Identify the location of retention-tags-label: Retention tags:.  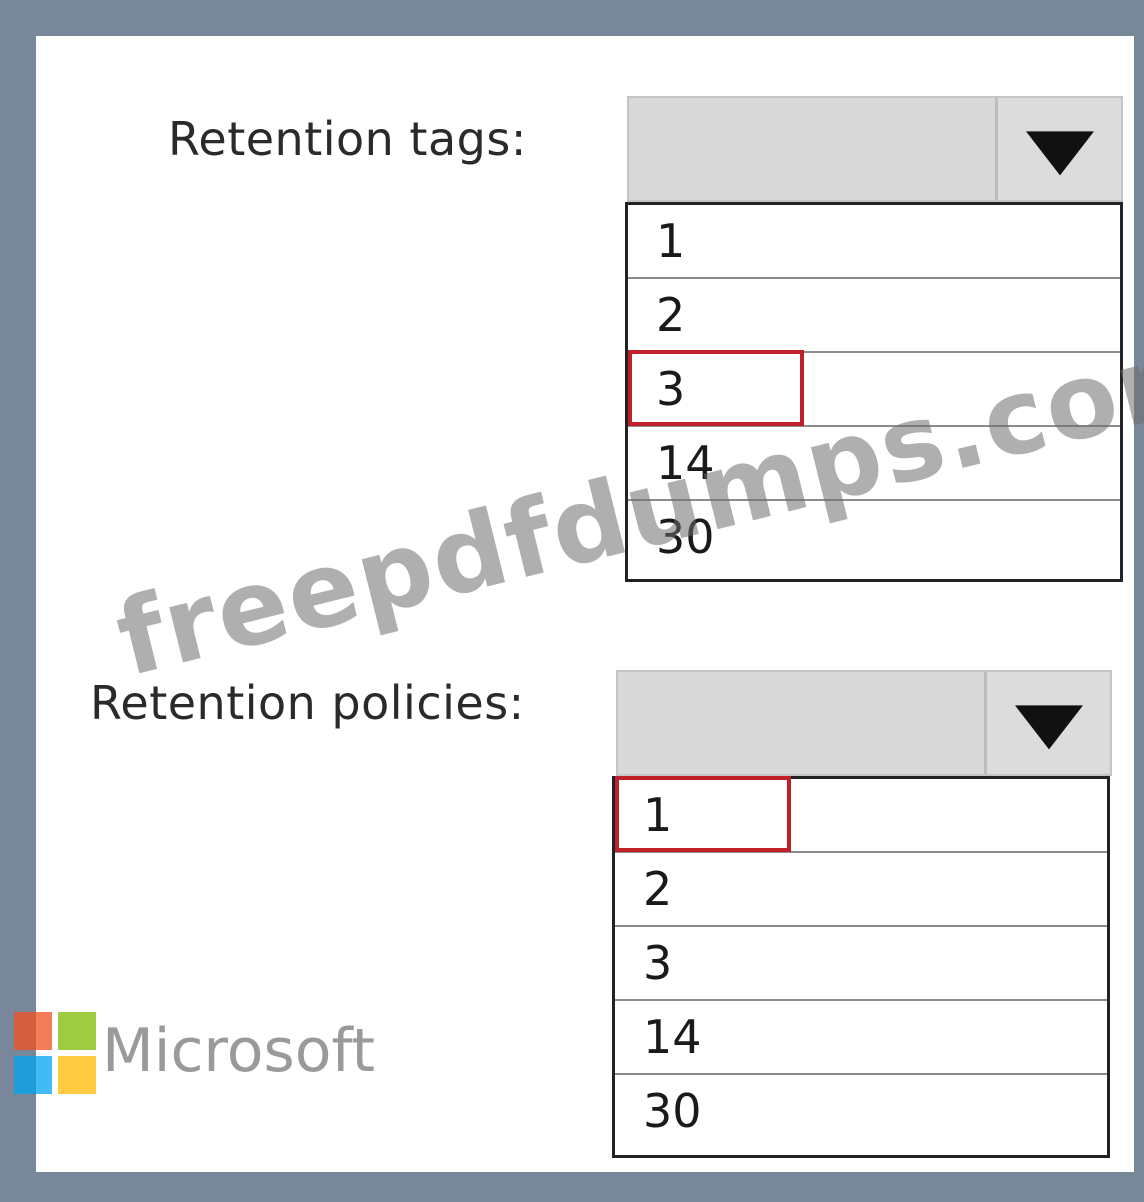
(347, 139).